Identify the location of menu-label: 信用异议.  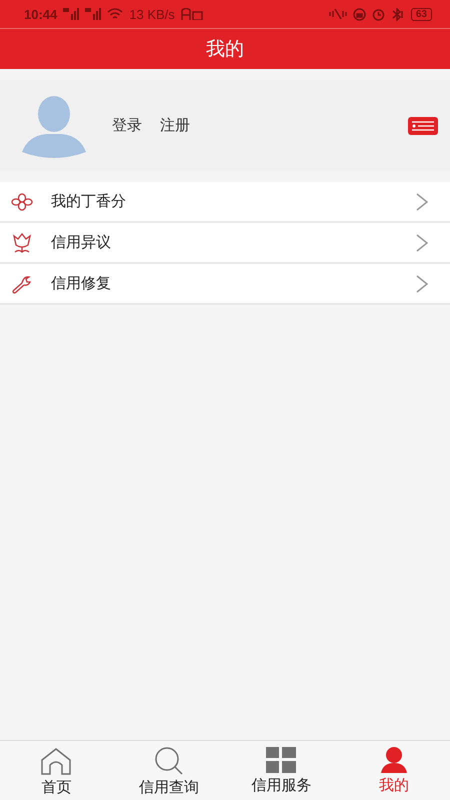
(81, 242).